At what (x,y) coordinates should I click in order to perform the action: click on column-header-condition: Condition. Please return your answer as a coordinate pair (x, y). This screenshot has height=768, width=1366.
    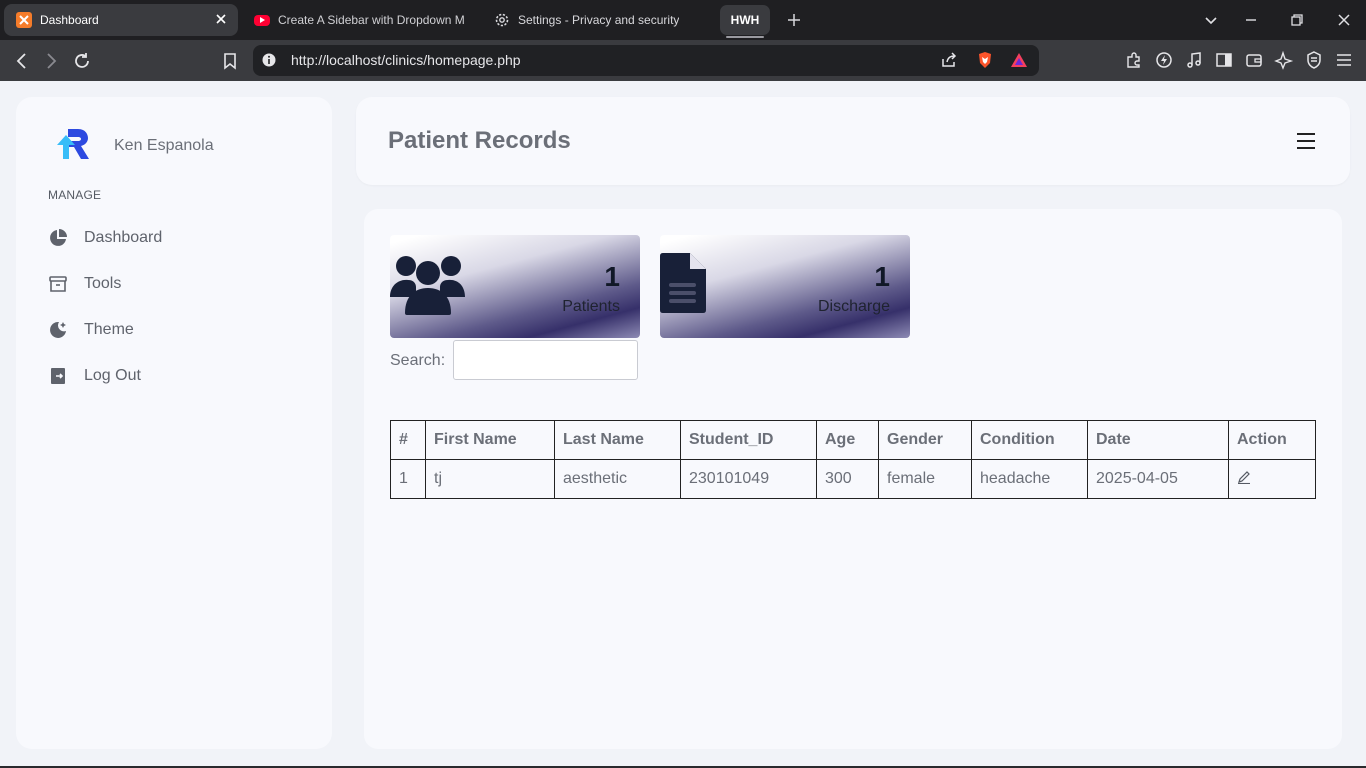
    Looking at the image, I should click on (1029, 440).